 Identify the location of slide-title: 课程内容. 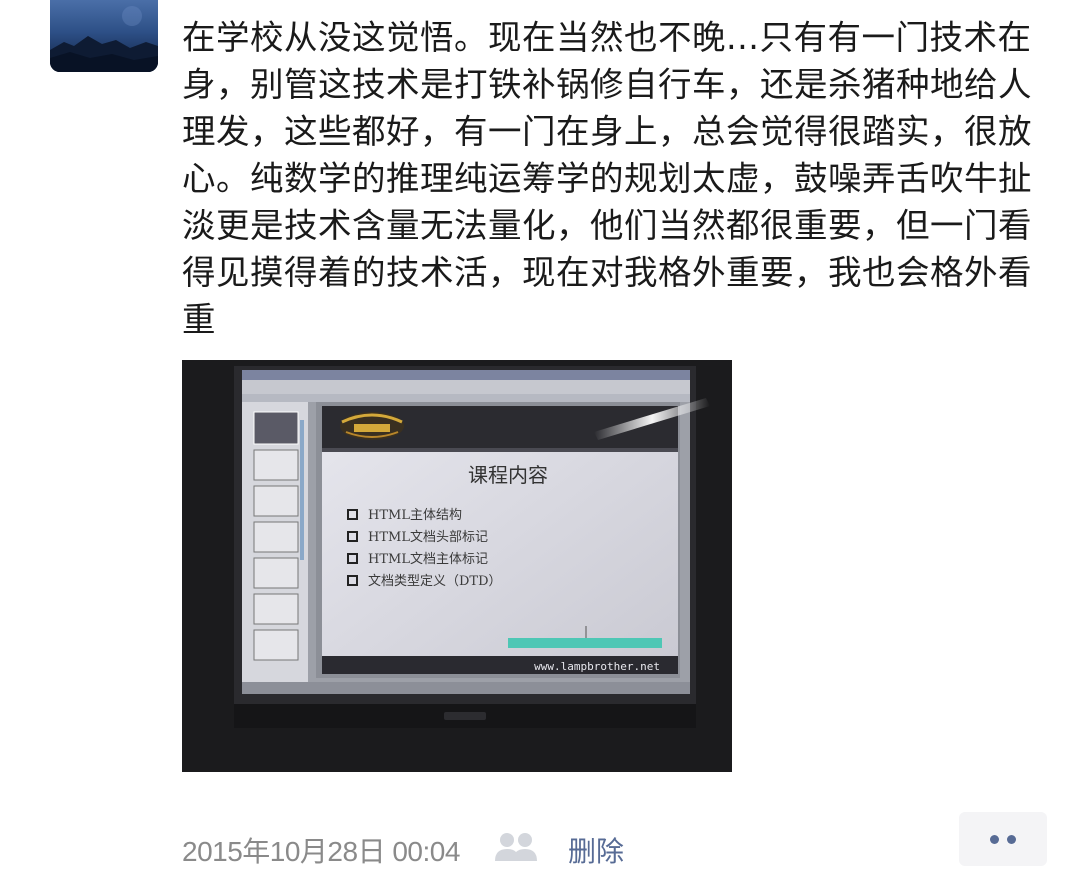
(508, 475).